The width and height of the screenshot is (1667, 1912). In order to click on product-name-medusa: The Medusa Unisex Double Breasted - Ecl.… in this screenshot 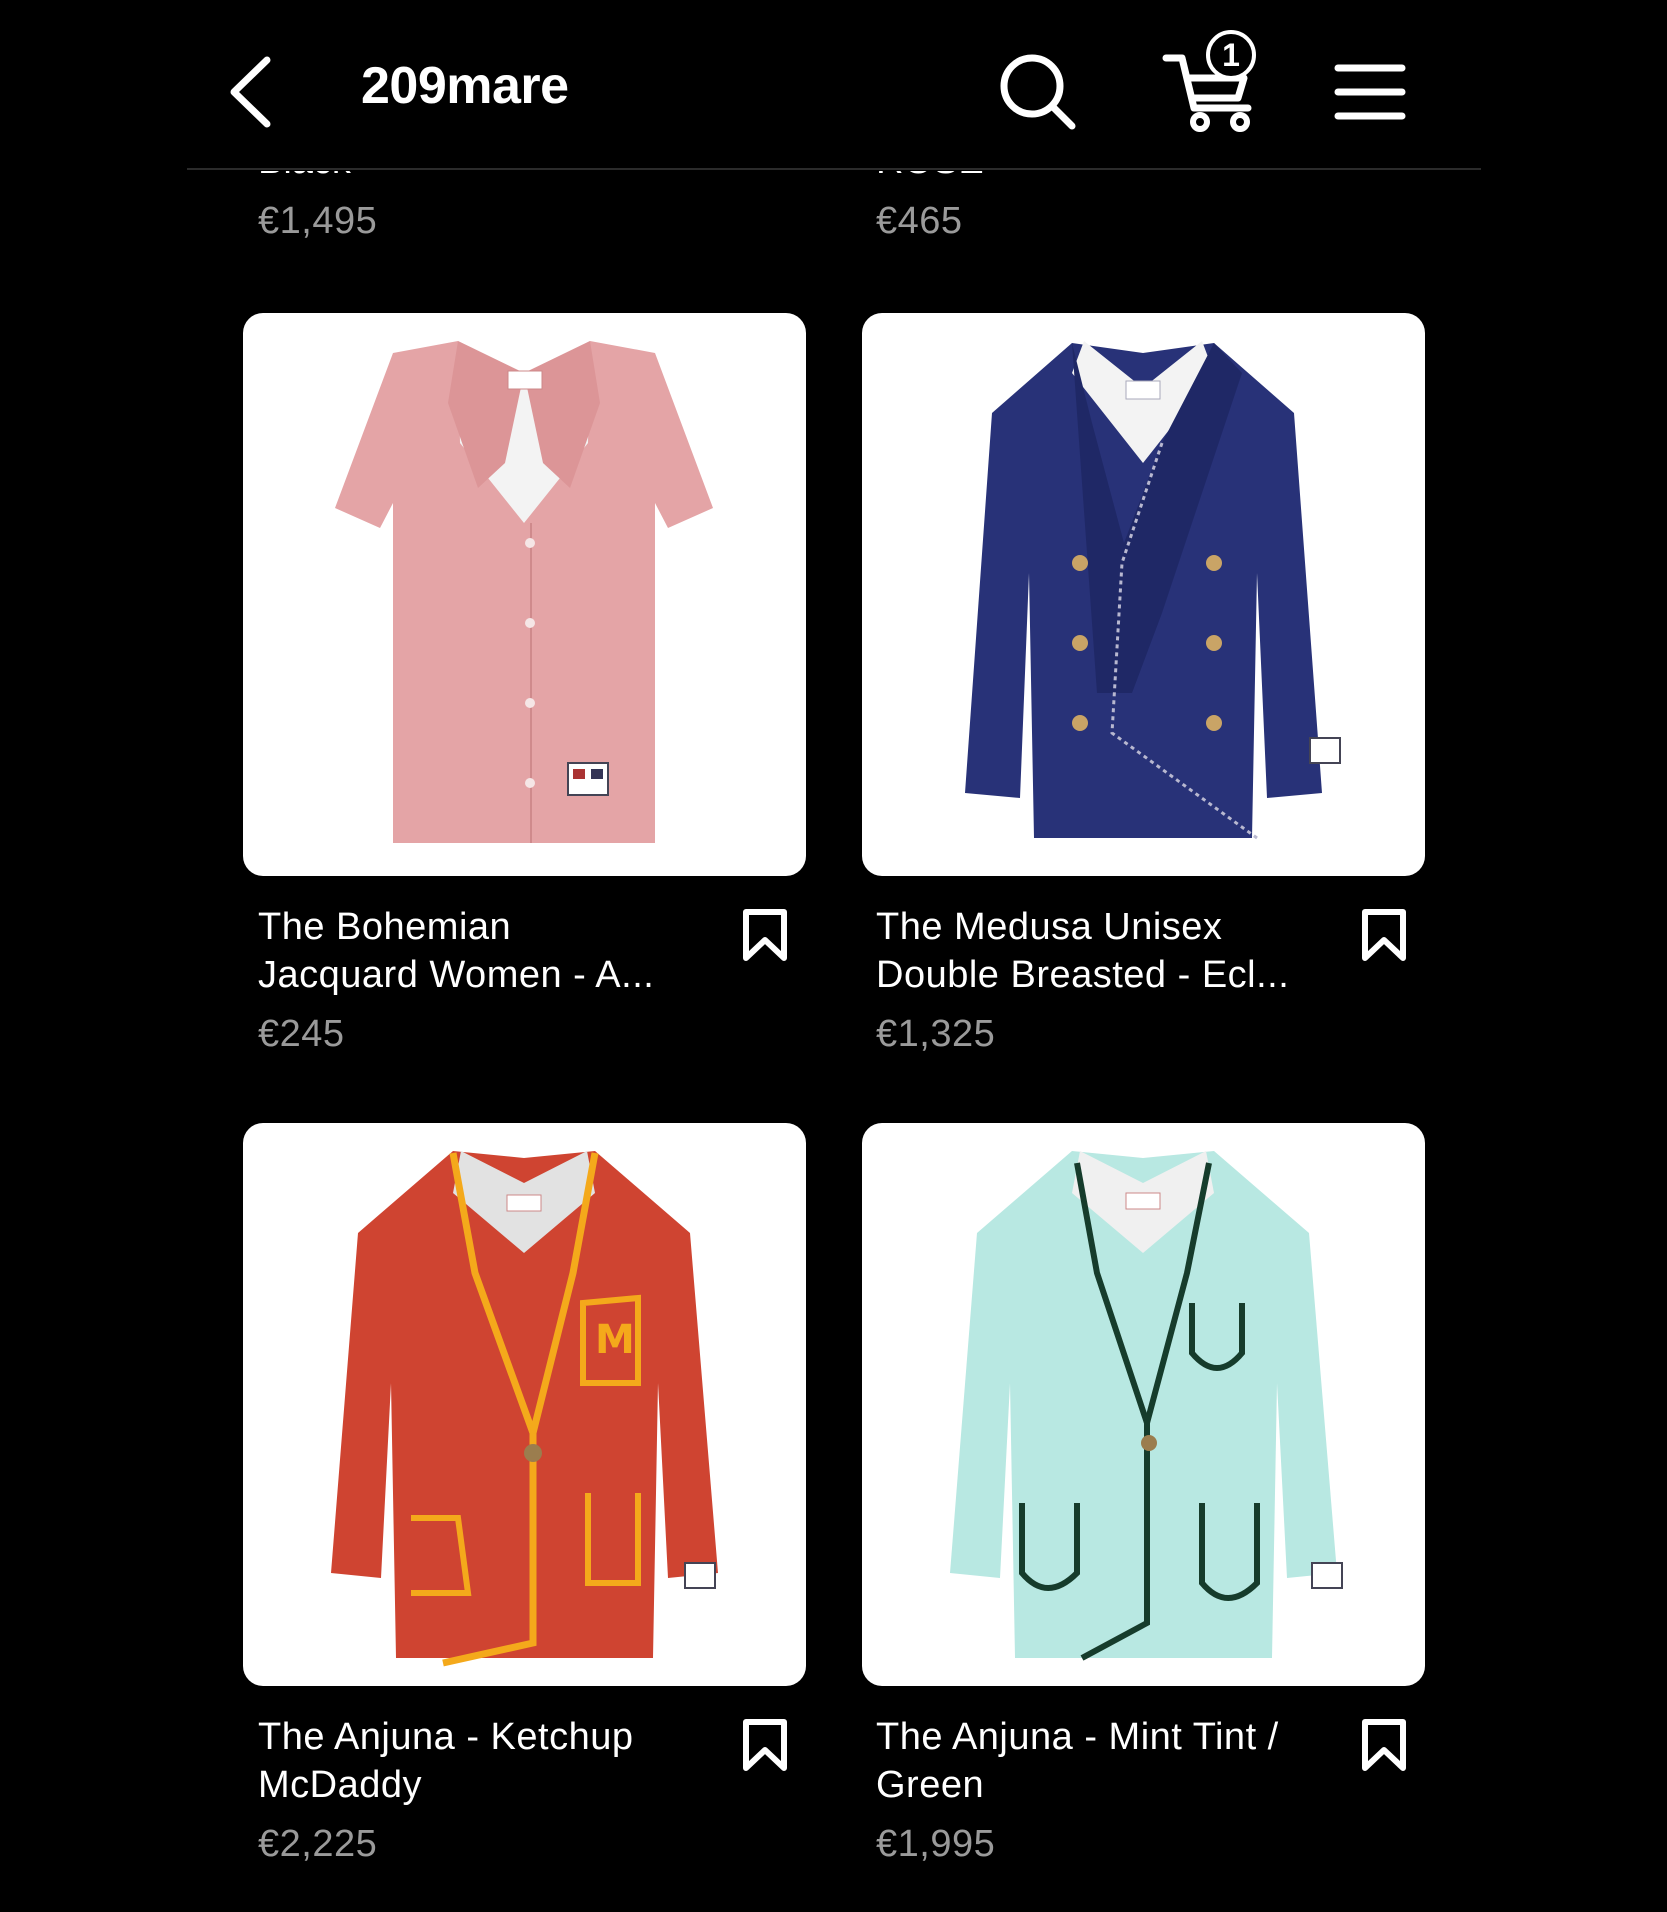, I will do `click(1111, 951)`.